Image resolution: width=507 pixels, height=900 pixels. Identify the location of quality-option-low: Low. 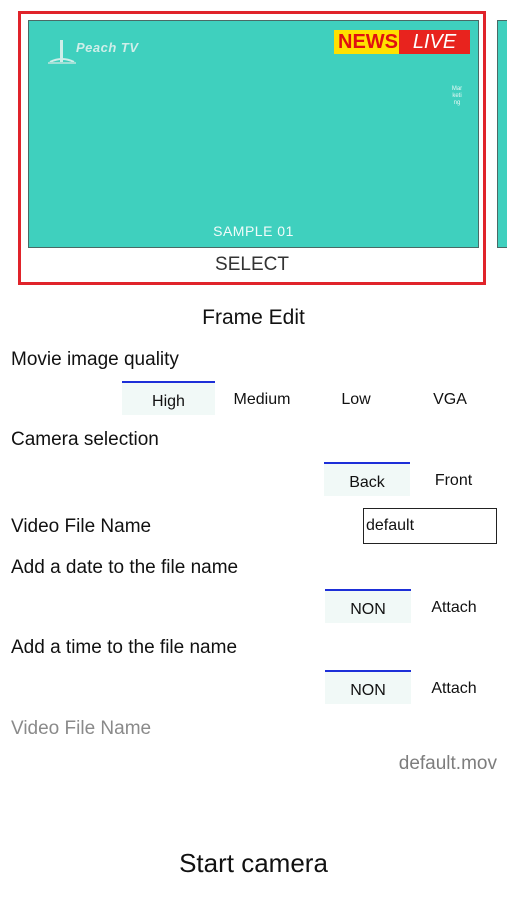
(356, 398).